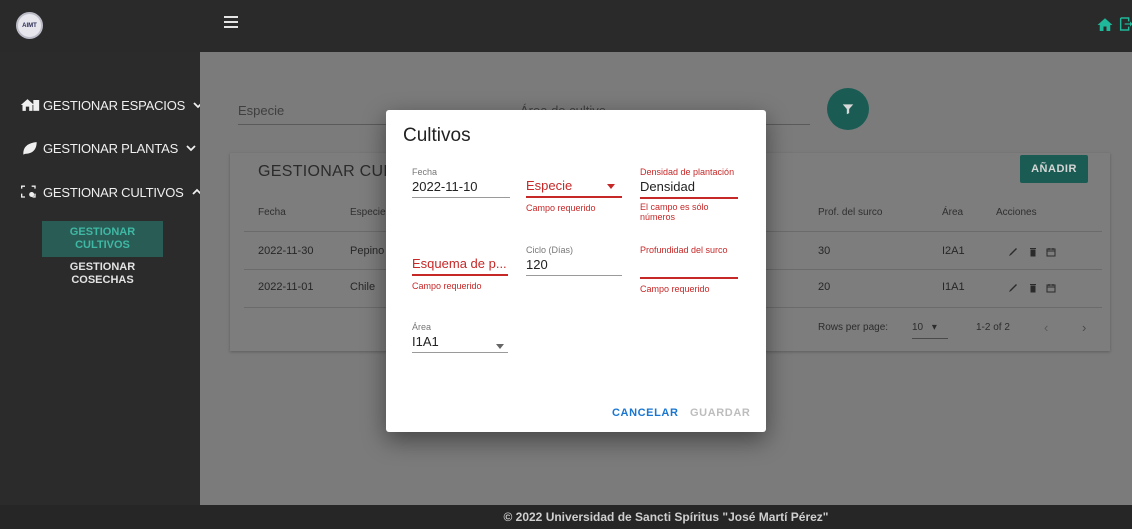 This screenshot has width=1132, height=529. What do you see at coordinates (286, 287) in the screenshot?
I see `cell-fecha: 2022-11-01` at bounding box center [286, 287].